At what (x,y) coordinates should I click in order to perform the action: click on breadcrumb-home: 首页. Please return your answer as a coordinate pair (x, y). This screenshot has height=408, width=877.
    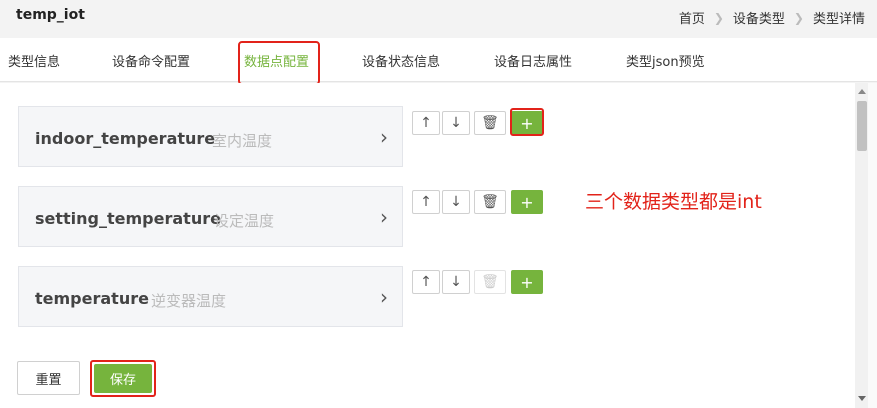
    Looking at the image, I should click on (692, 17).